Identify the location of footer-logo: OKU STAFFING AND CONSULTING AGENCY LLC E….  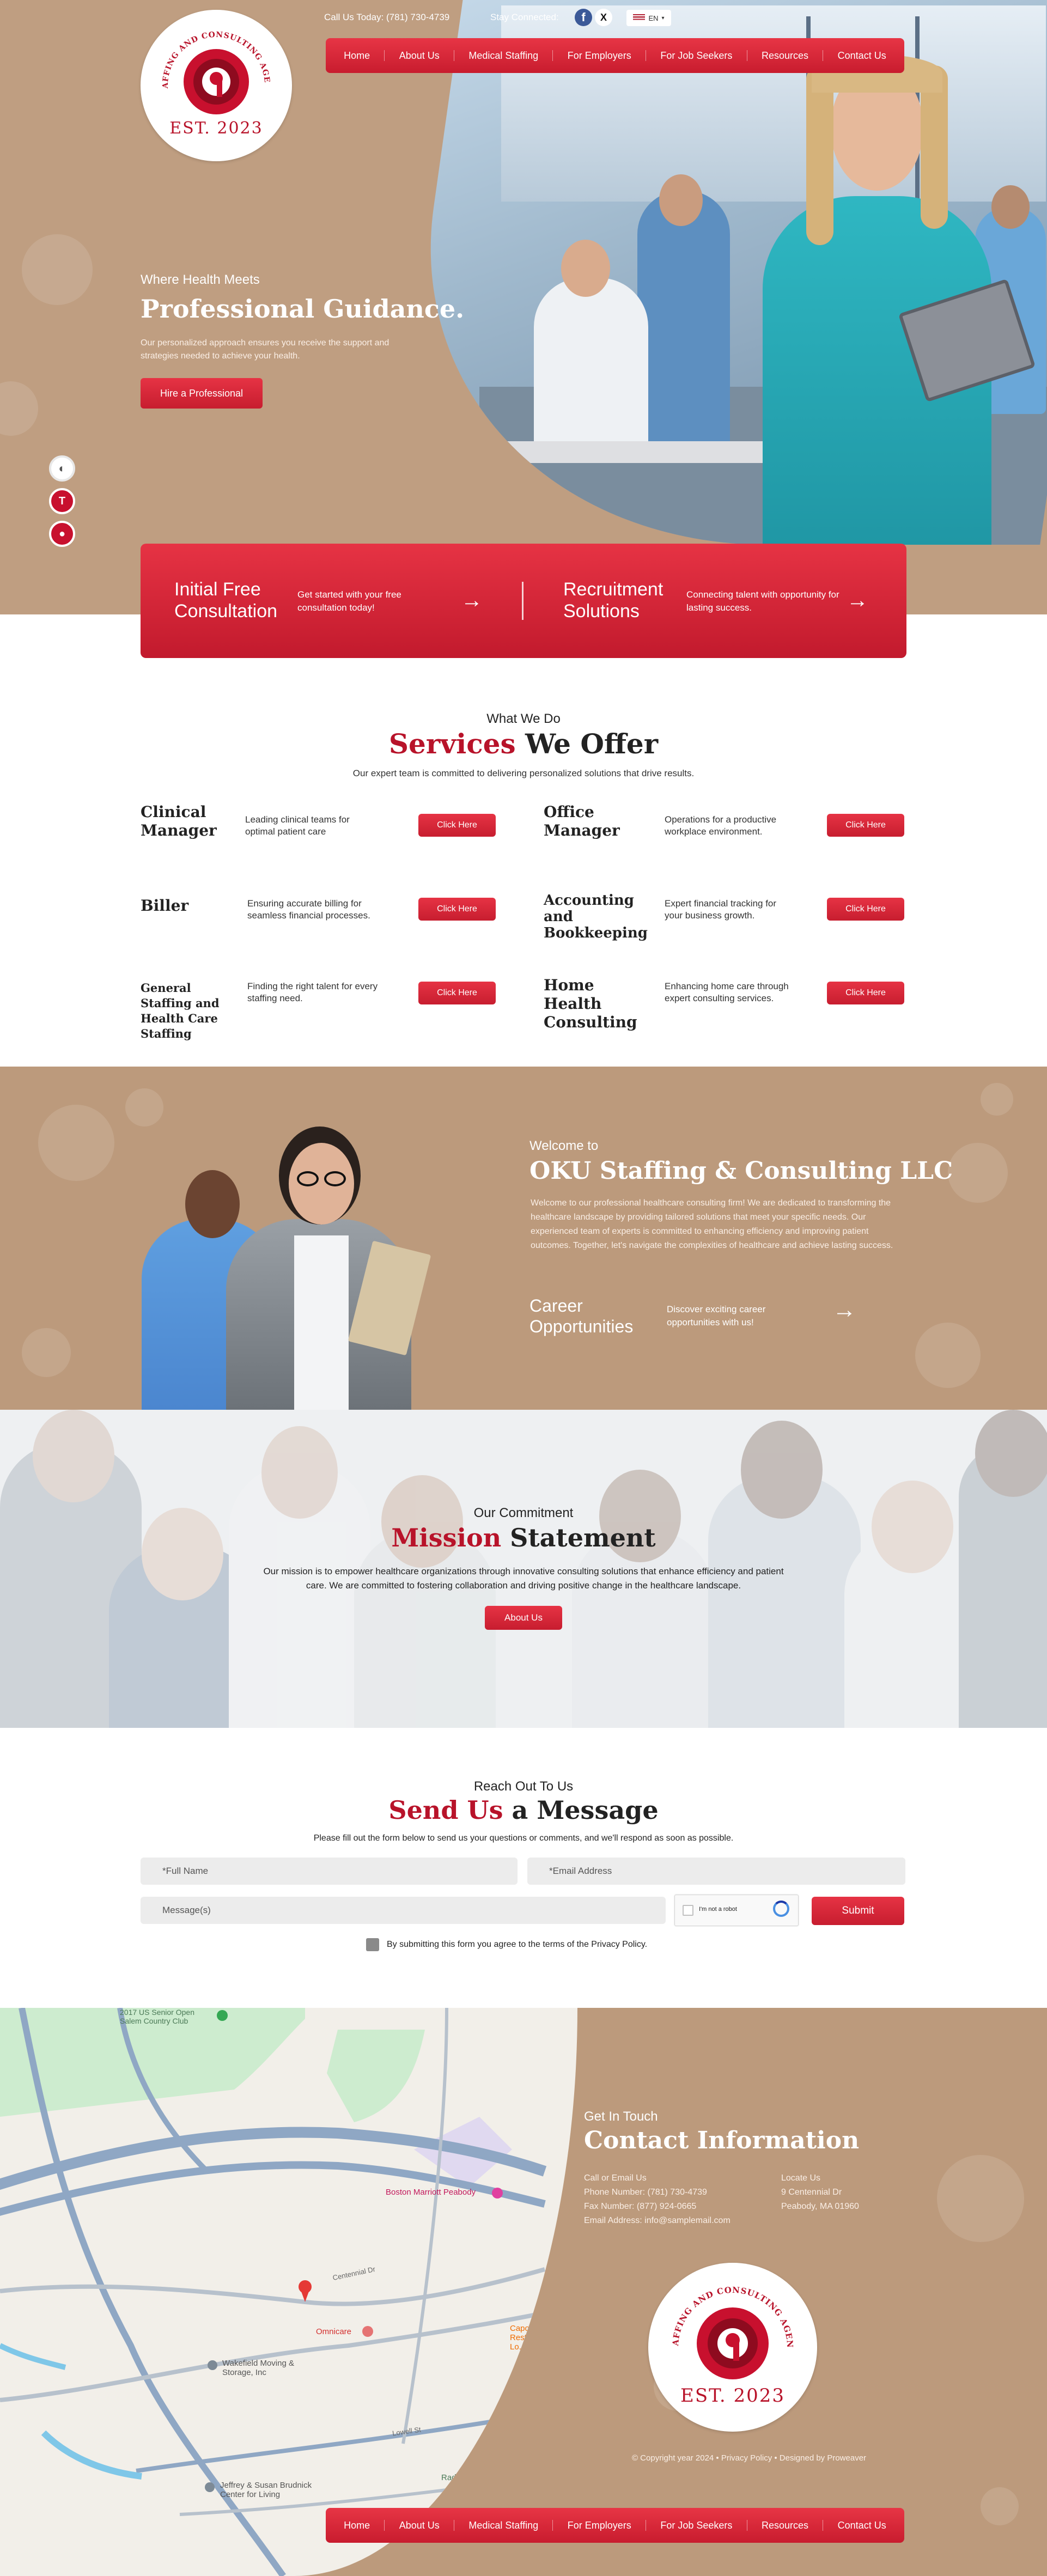
(730, 2344).